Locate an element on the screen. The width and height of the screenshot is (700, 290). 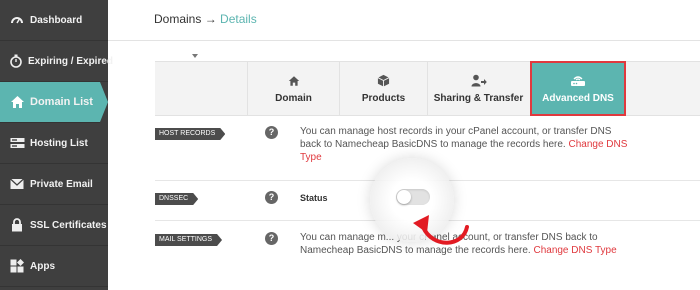
breadcrumb: Domains → Details is located at coordinates (205, 19).